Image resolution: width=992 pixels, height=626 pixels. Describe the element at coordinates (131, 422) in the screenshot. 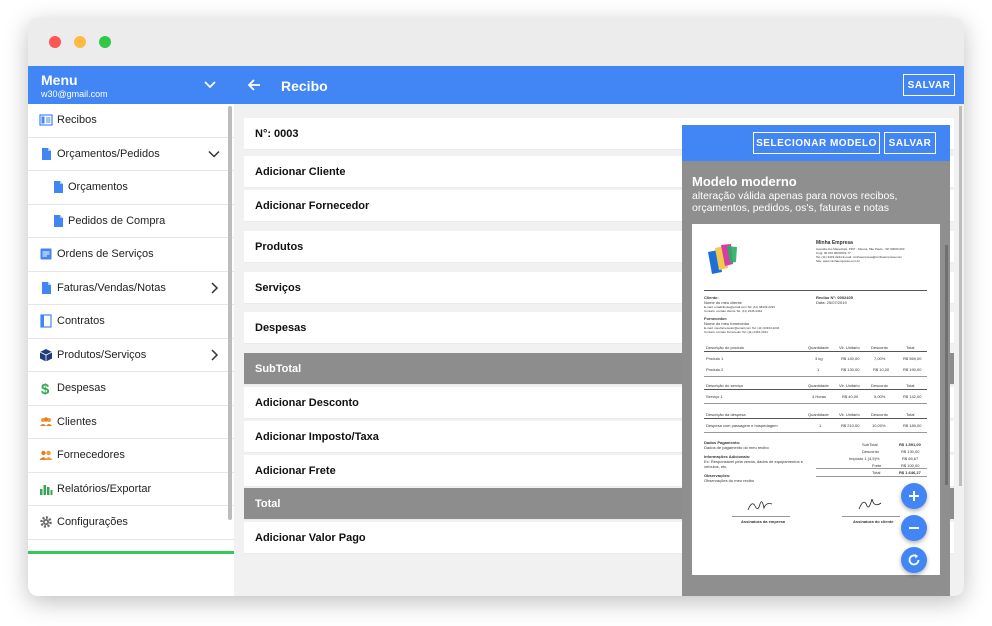

I see `sidebar-item-clientes: Clientes` at that location.